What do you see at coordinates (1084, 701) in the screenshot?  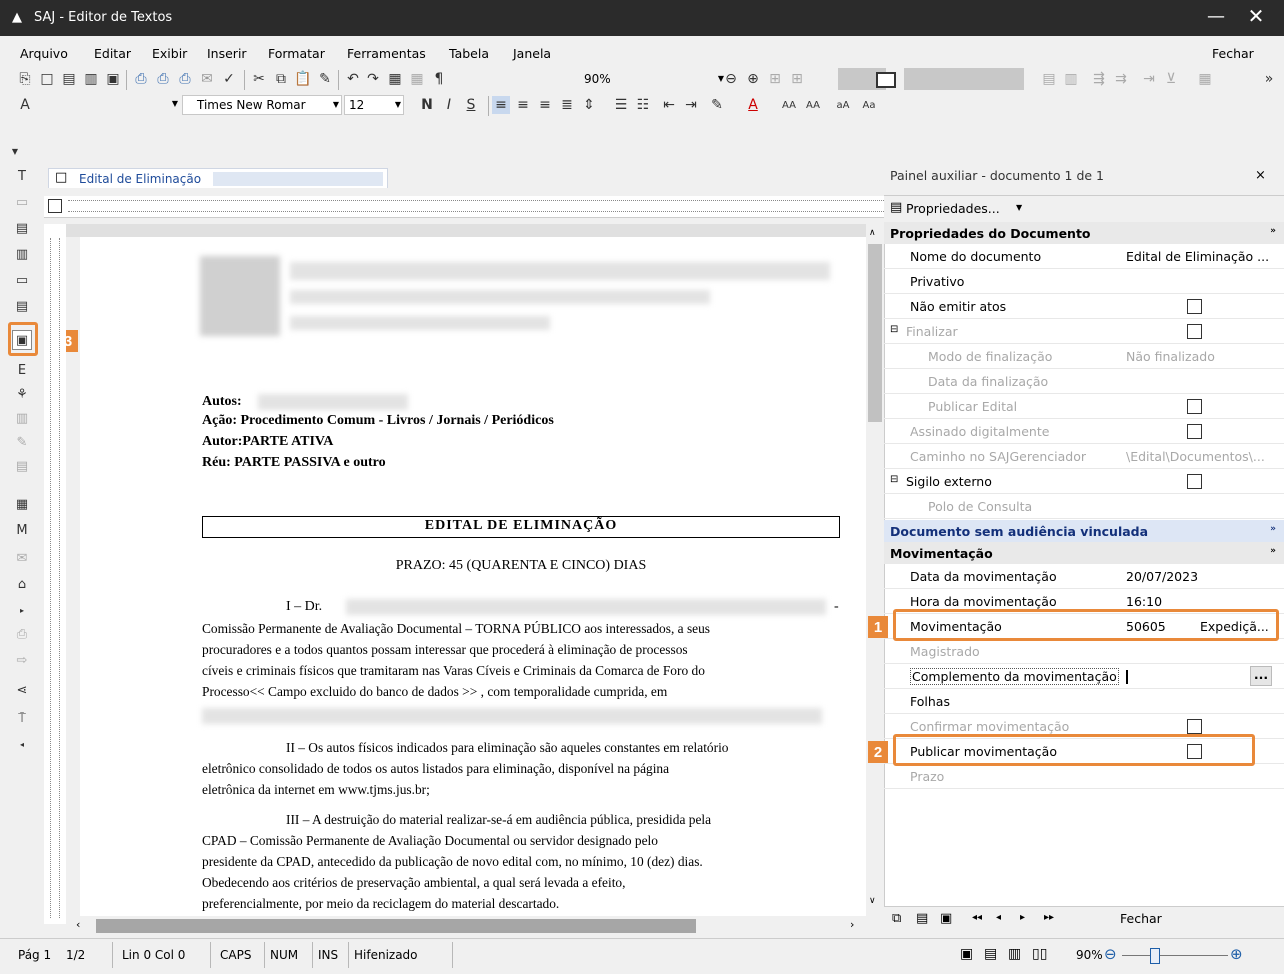 I see `prop-folhas: Folhas` at bounding box center [1084, 701].